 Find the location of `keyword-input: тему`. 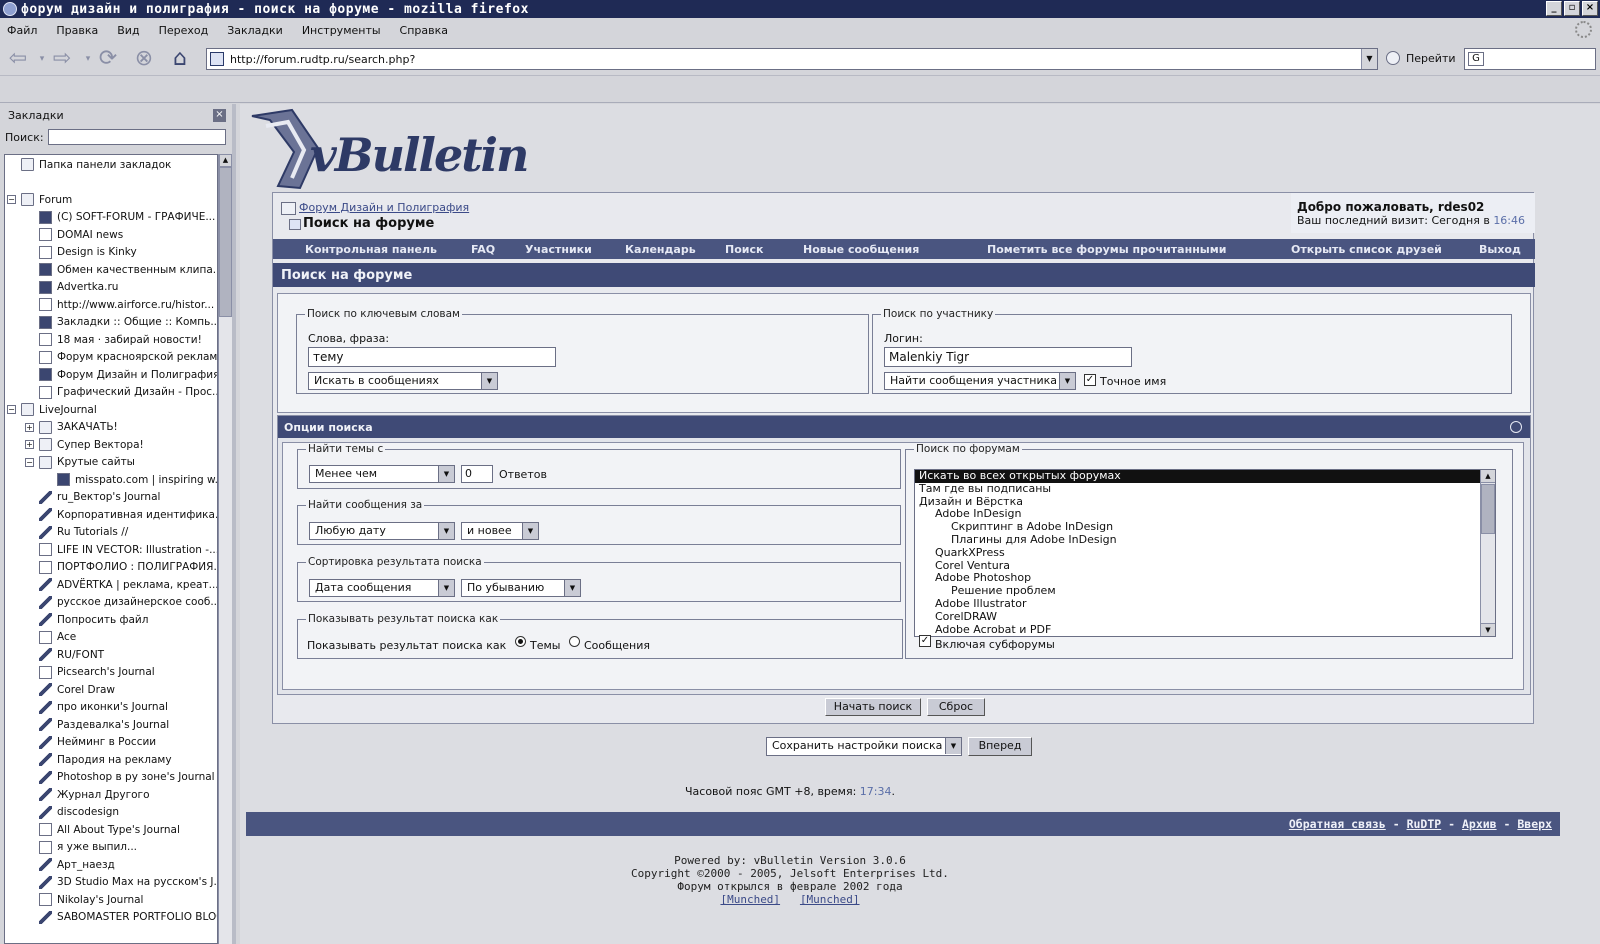

keyword-input: тему is located at coordinates (432, 357).